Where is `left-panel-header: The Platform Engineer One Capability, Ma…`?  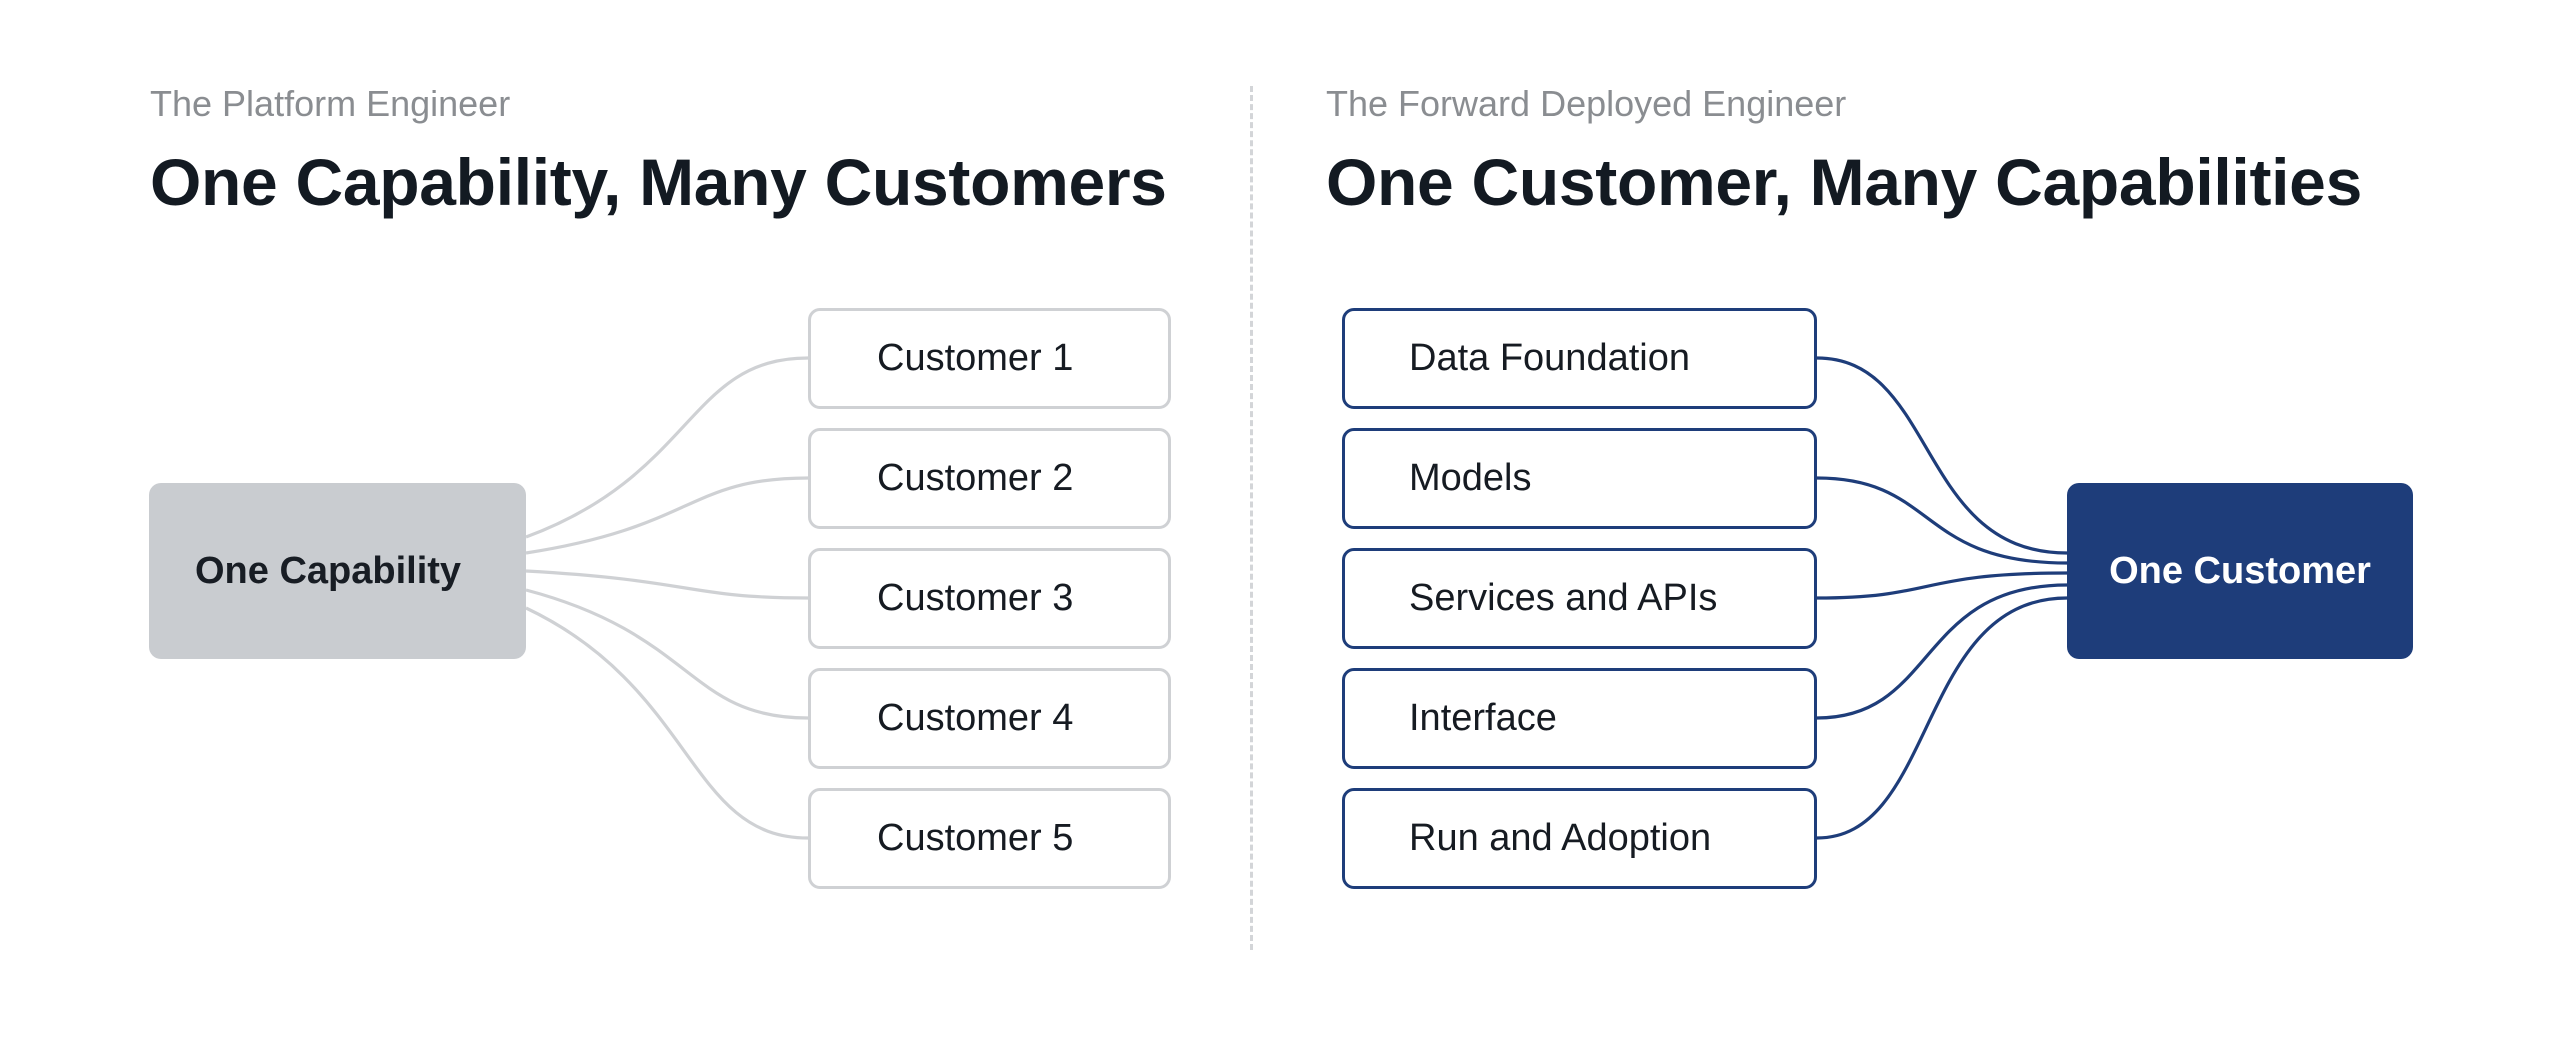
left-panel-header: The Platform Engineer One Capability, Ma… is located at coordinates (658, 153).